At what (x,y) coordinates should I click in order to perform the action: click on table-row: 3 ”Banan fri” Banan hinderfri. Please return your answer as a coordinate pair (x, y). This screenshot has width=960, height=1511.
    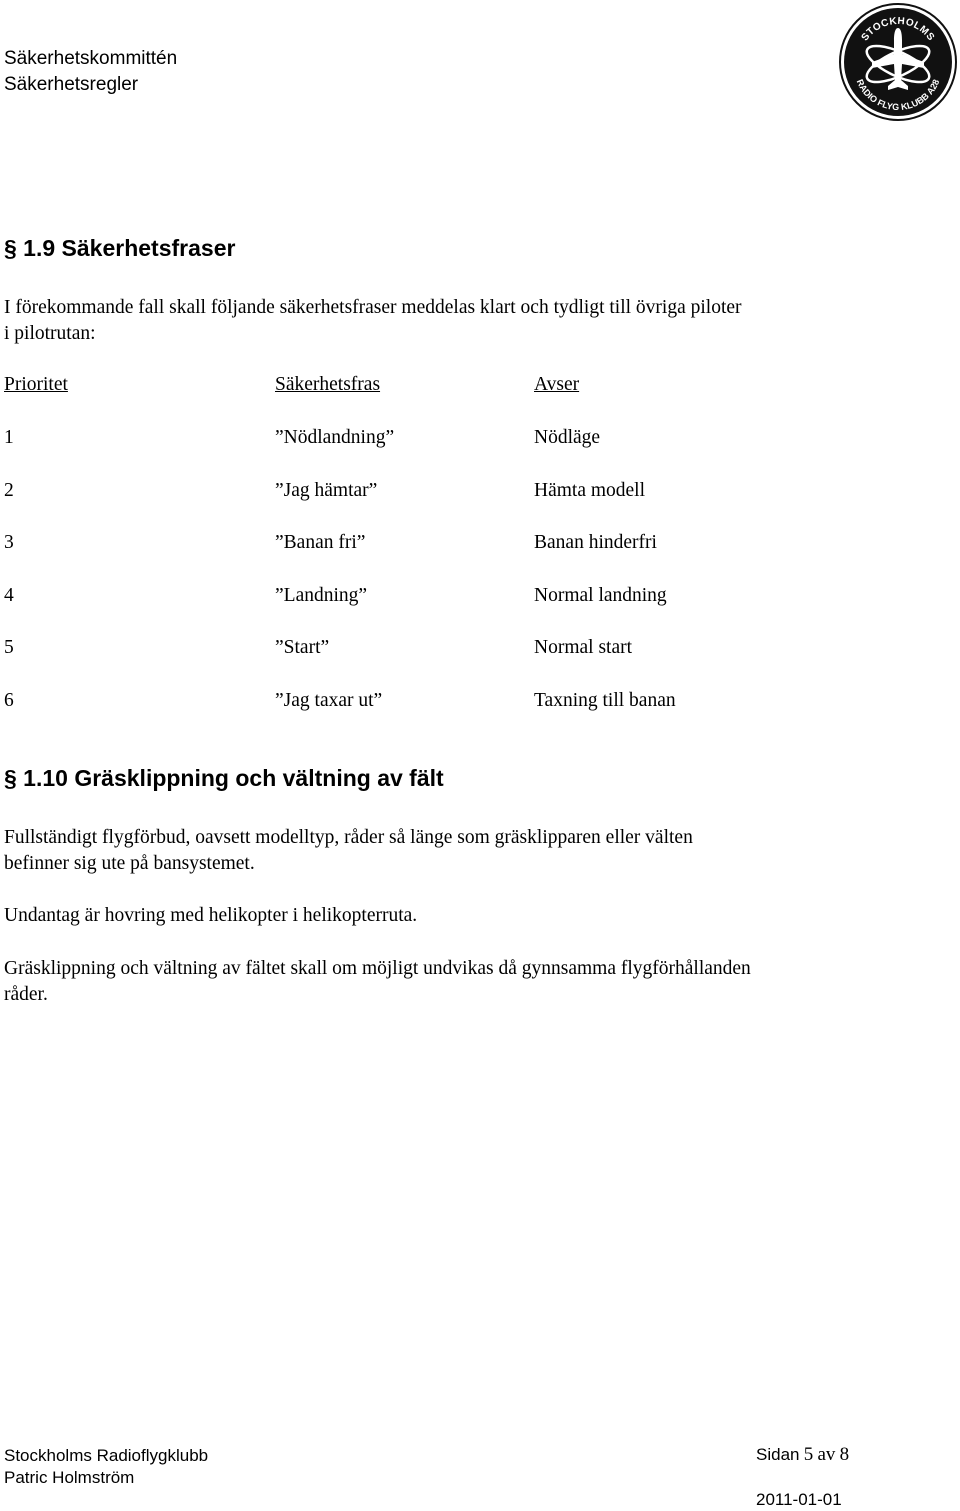
    Looking at the image, I should click on (454, 545).